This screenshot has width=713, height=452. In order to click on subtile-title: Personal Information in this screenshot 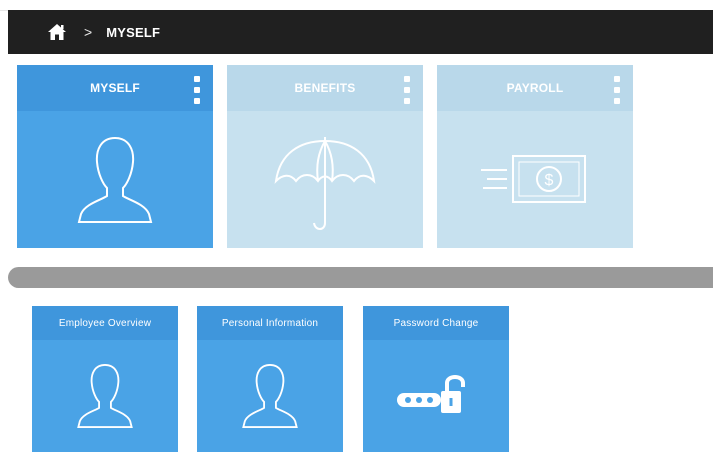, I will do `click(270, 323)`.